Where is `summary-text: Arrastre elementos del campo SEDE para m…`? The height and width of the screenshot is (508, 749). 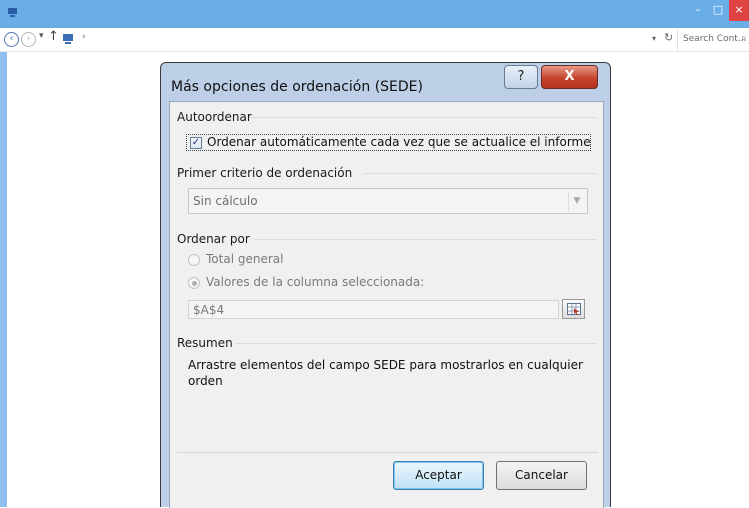 summary-text: Arrastre elementos del campo SEDE para m… is located at coordinates (385, 373).